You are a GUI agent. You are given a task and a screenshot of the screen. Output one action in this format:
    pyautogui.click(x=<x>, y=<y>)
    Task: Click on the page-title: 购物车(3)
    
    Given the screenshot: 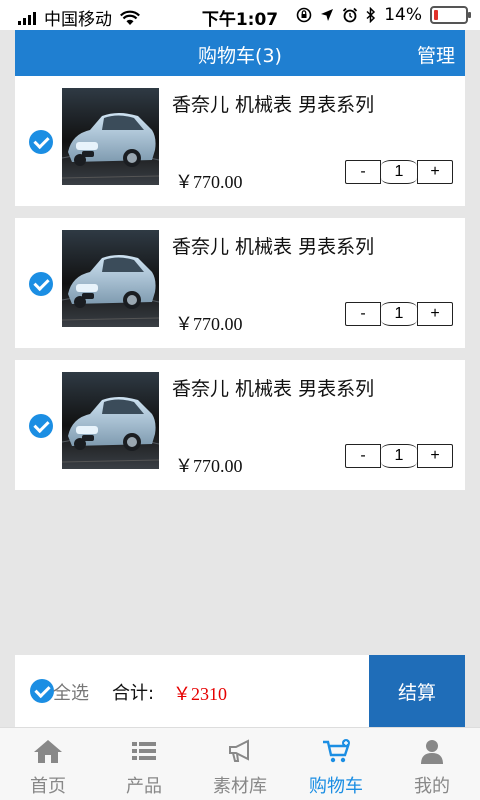 What is the action you would take?
    pyautogui.click(x=240, y=56)
    